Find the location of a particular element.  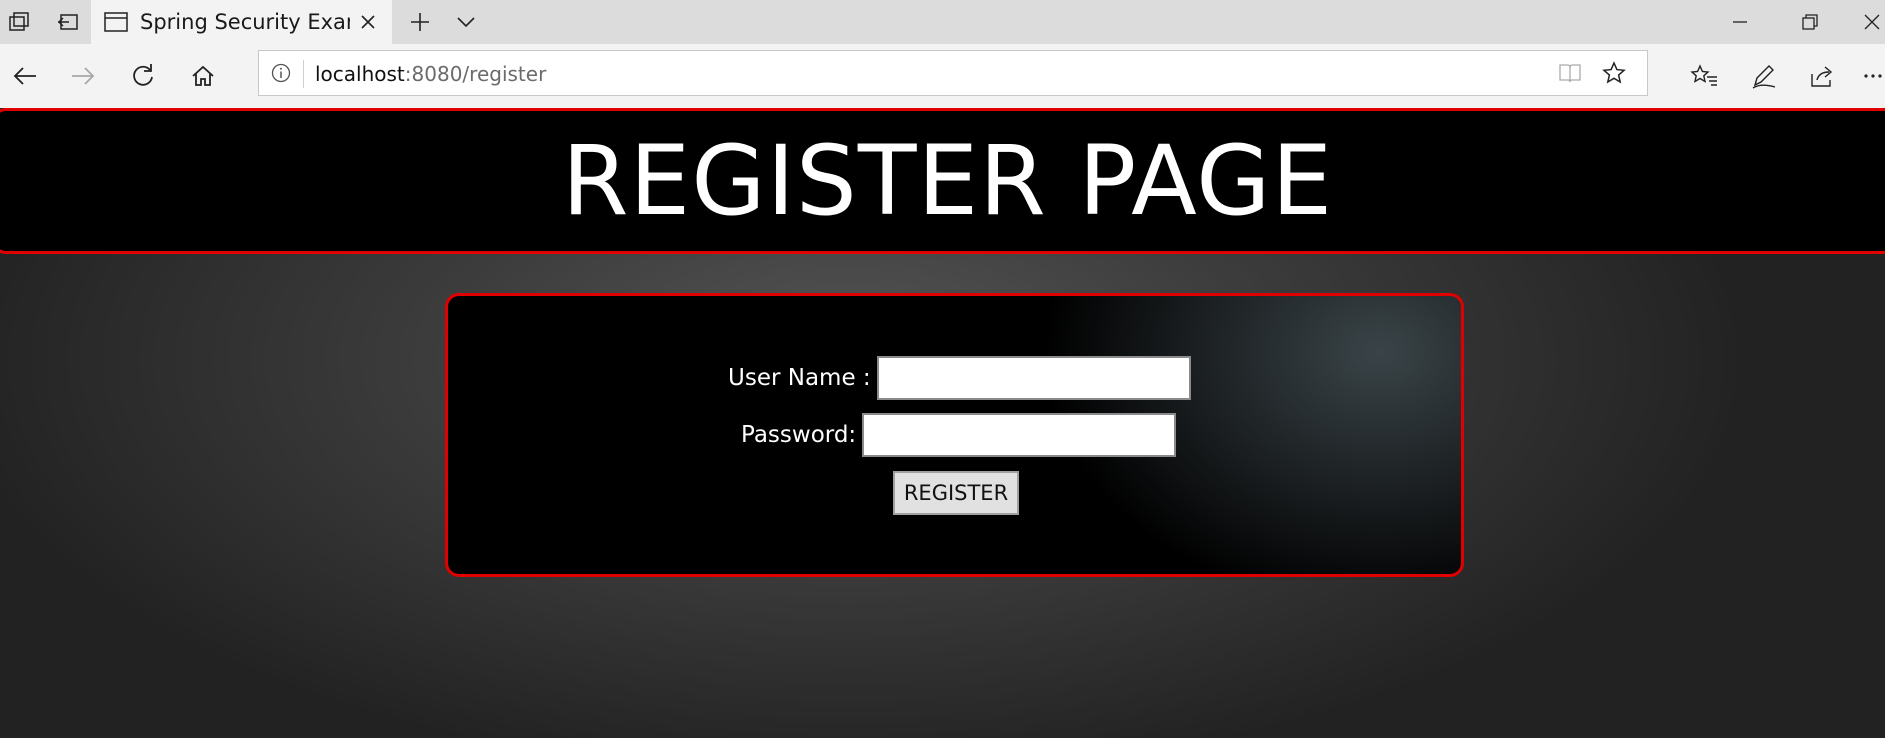

address-bar: localhost:8080/register is located at coordinates (953, 73).